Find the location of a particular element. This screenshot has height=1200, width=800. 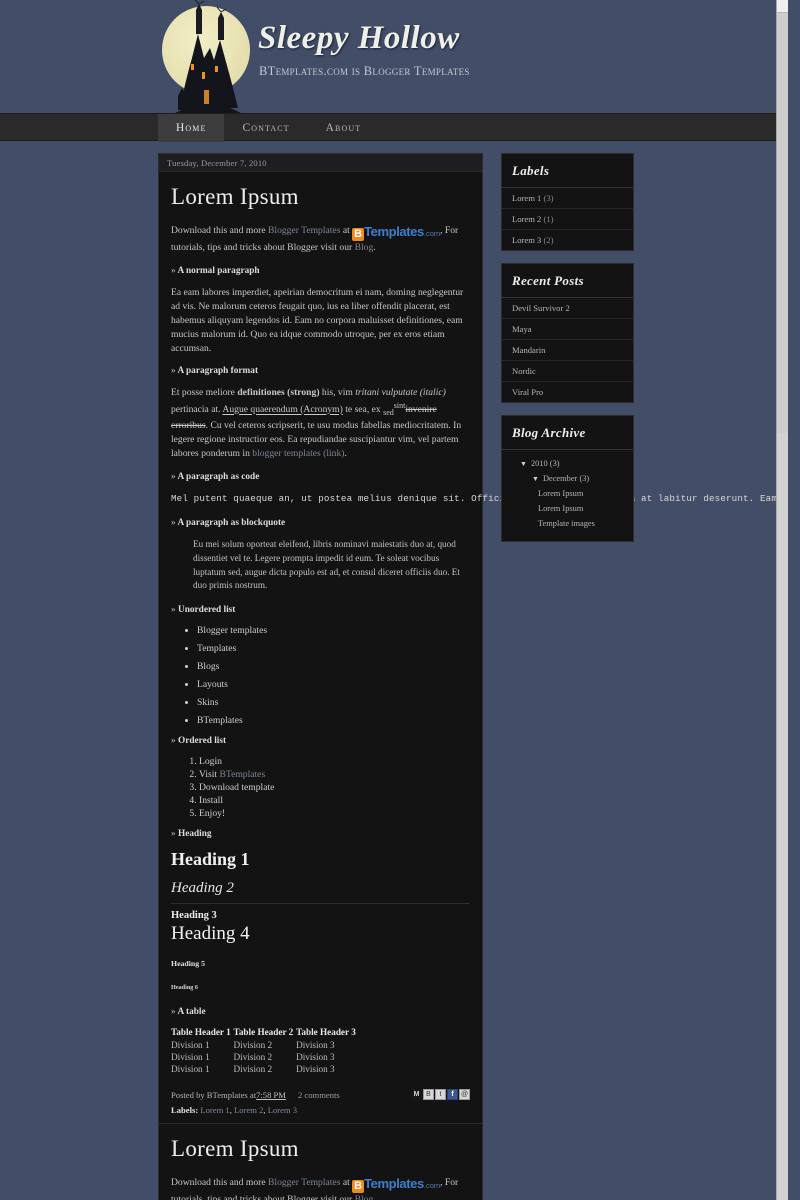

labels-title: Labels: is located at coordinates (185, 1110).